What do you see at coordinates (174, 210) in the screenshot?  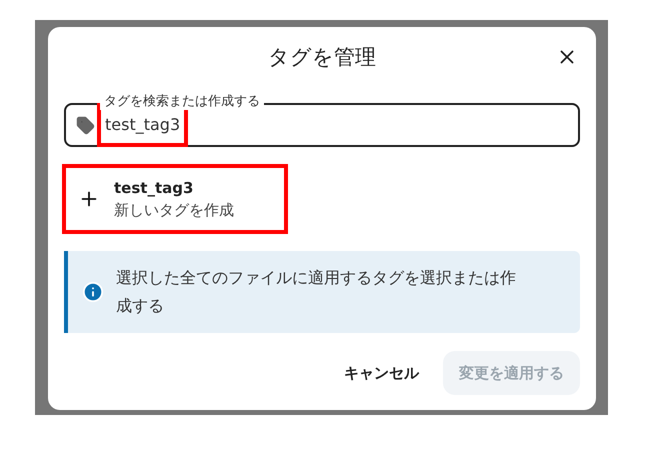 I see `option-subtitle: 新しいタグを作成` at bounding box center [174, 210].